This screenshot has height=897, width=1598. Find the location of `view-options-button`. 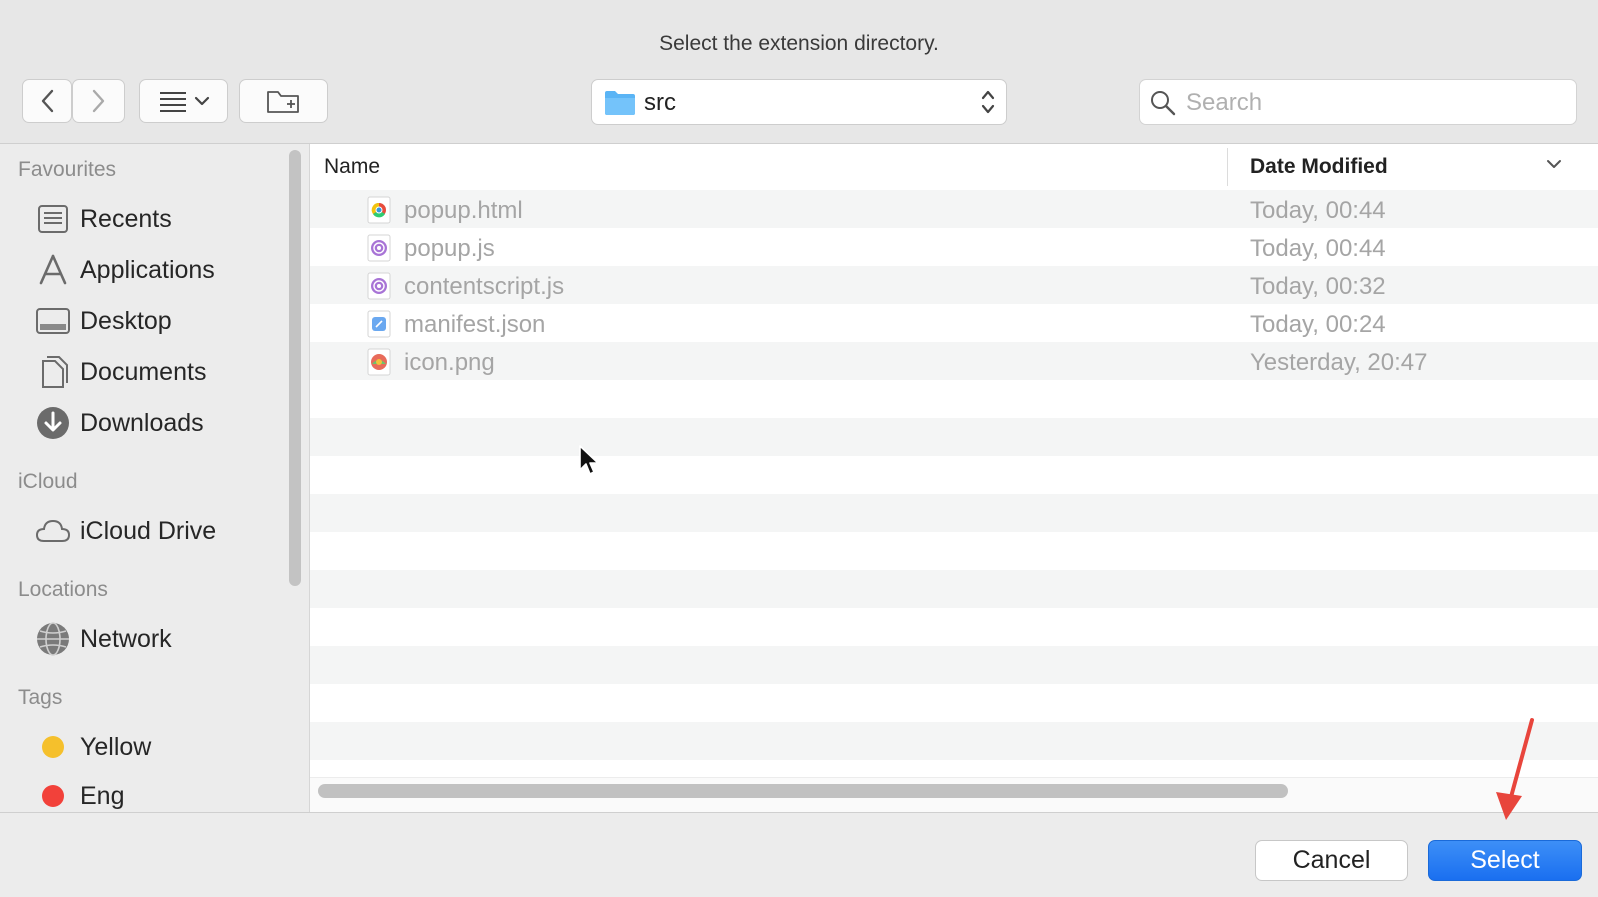

view-options-button is located at coordinates (183, 101).